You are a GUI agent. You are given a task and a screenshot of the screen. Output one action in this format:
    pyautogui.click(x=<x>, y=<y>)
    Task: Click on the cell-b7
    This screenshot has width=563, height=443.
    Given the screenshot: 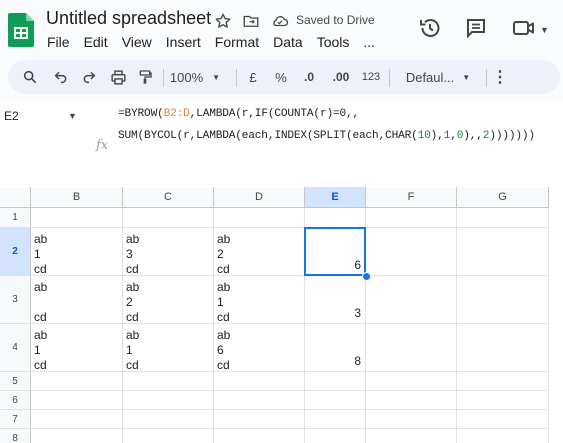 What is the action you would take?
    pyautogui.click(x=77, y=419)
    